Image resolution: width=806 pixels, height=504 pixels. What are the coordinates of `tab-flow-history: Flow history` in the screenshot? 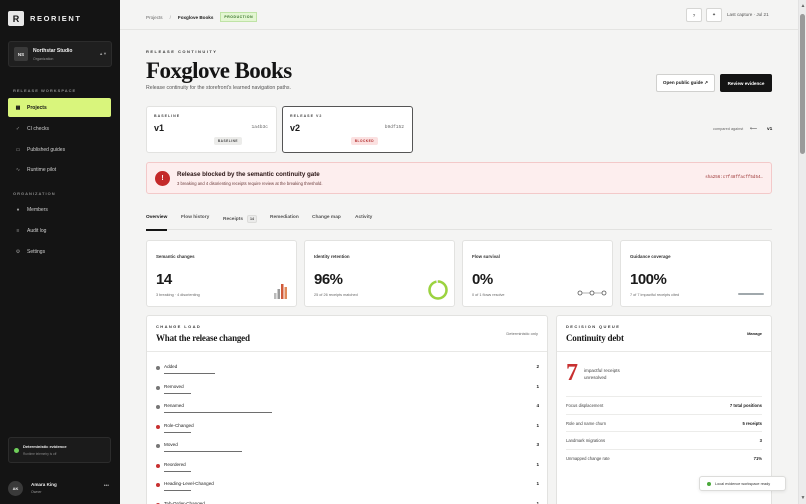 It's located at (195, 217).